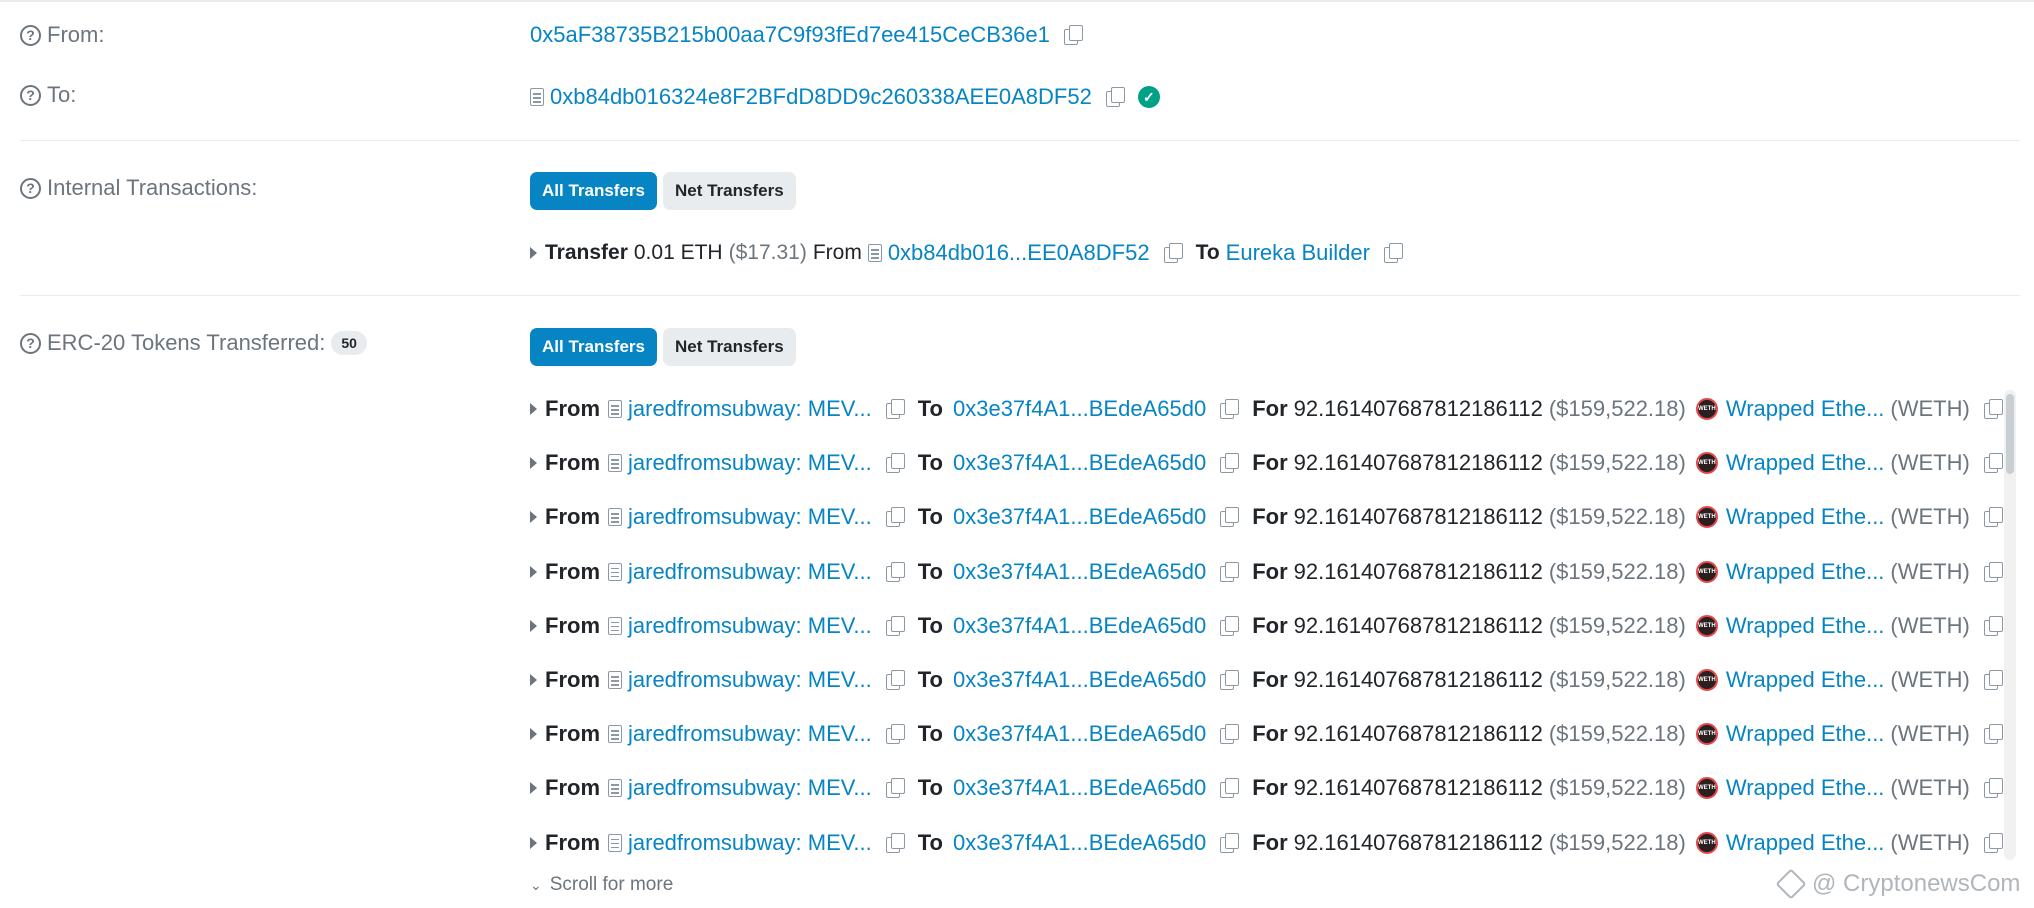  Describe the element at coordinates (1207, 252) in the screenshot. I see `transfer-to-word: To` at that location.